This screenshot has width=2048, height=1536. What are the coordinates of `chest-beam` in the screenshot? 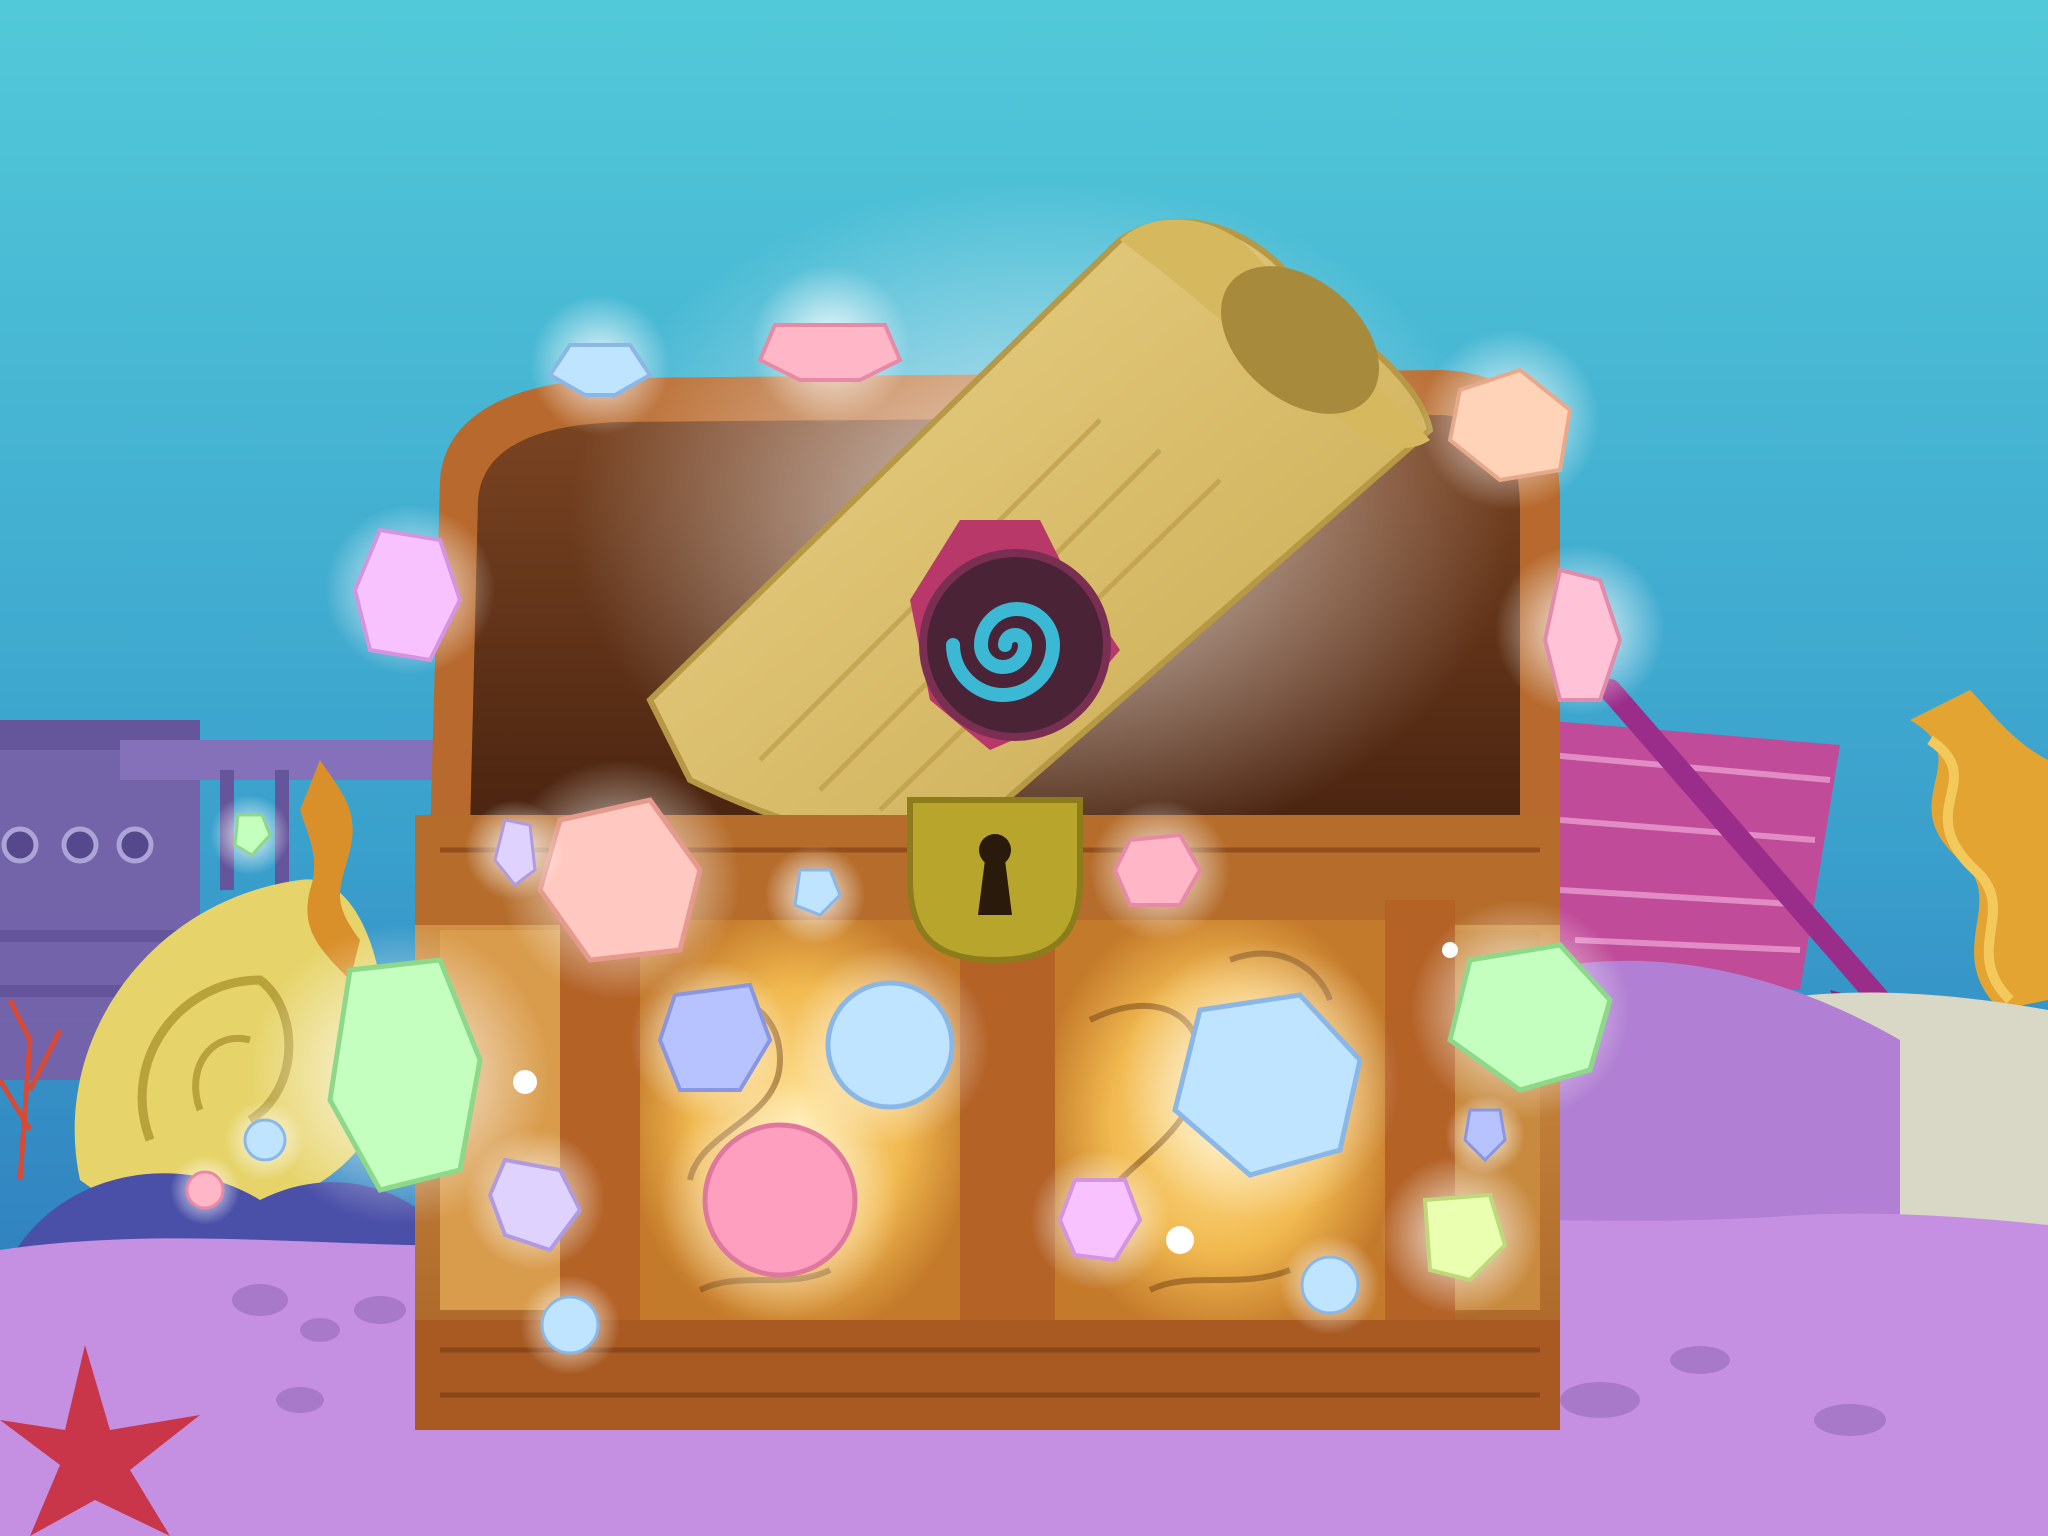 It's located at (1007, 1120).